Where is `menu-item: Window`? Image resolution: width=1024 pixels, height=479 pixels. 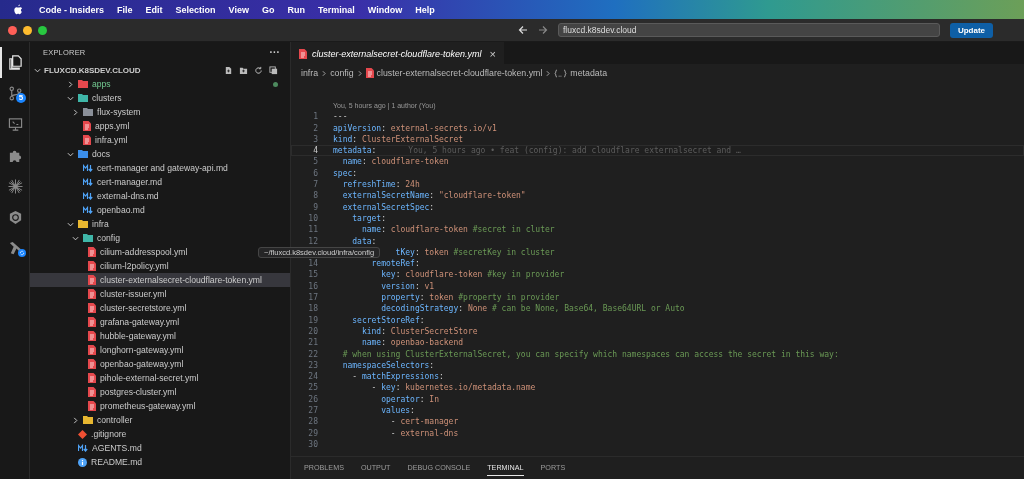 menu-item: Window is located at coordinates (385, 9).